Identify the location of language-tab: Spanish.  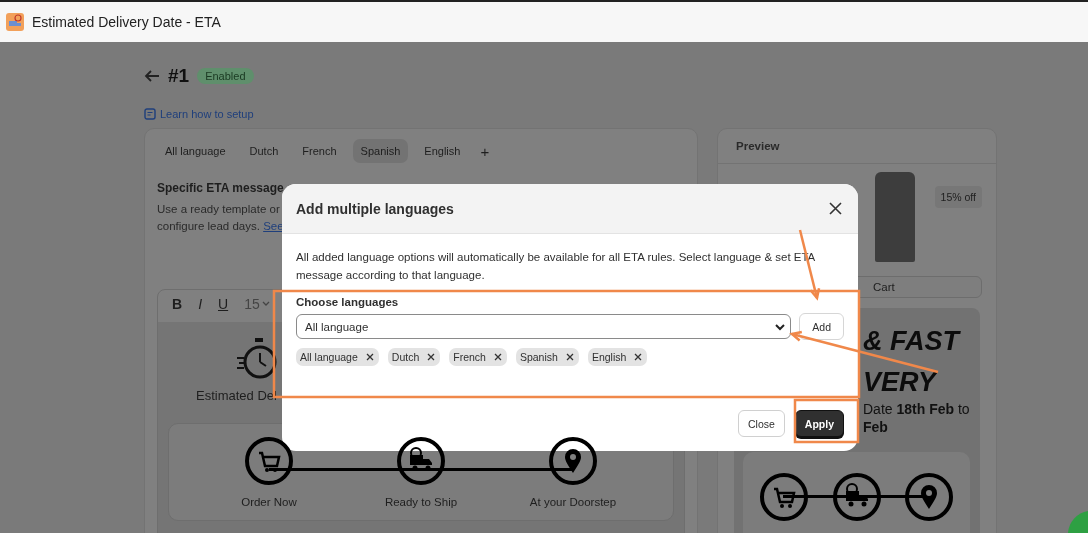
(380, 151).